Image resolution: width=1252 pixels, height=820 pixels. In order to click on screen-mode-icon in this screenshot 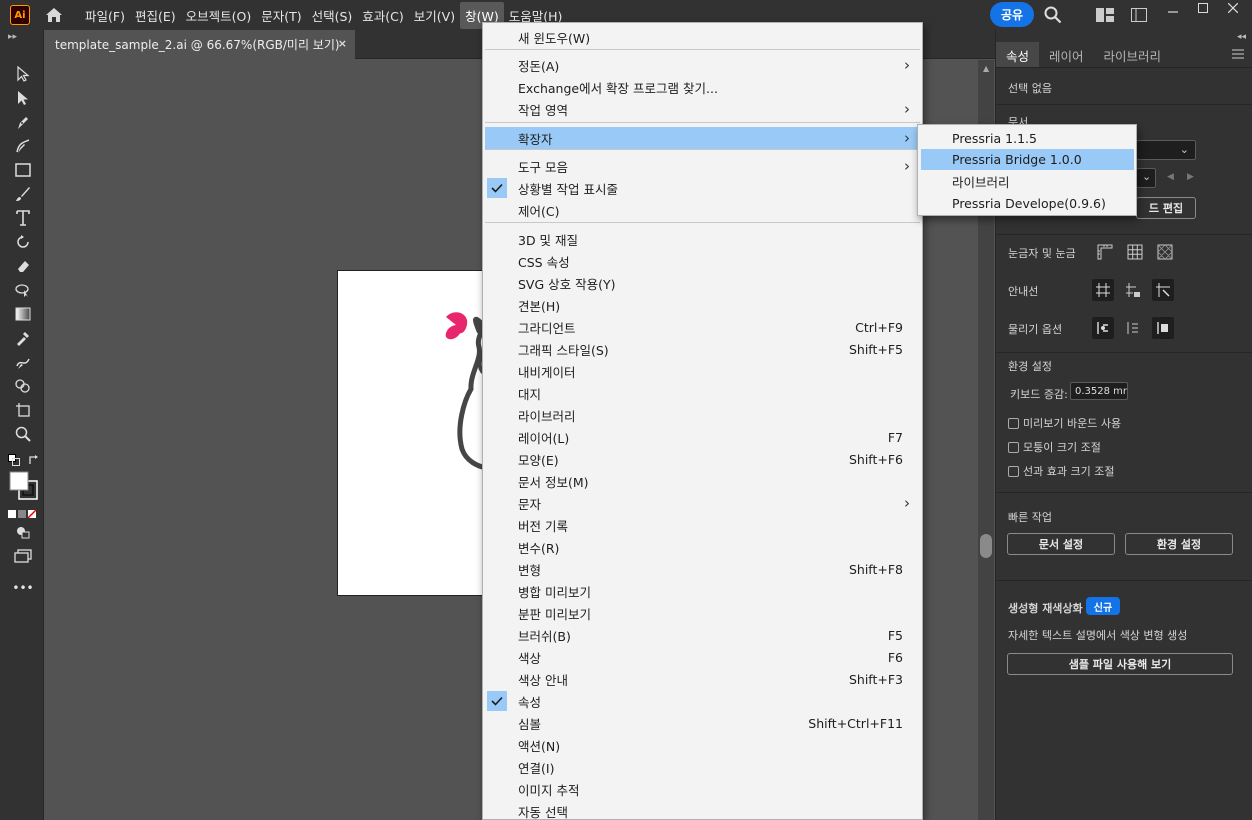, I will do `click(23, 556)`.